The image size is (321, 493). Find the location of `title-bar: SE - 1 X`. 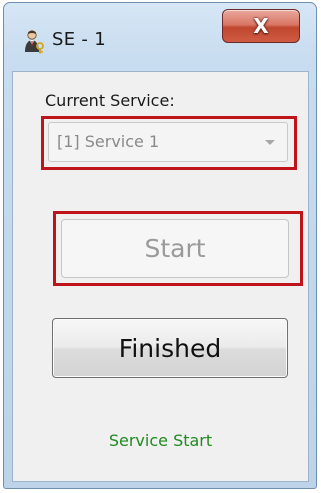

title-bar: SE - 1 X is located at coordinates (160, 37).